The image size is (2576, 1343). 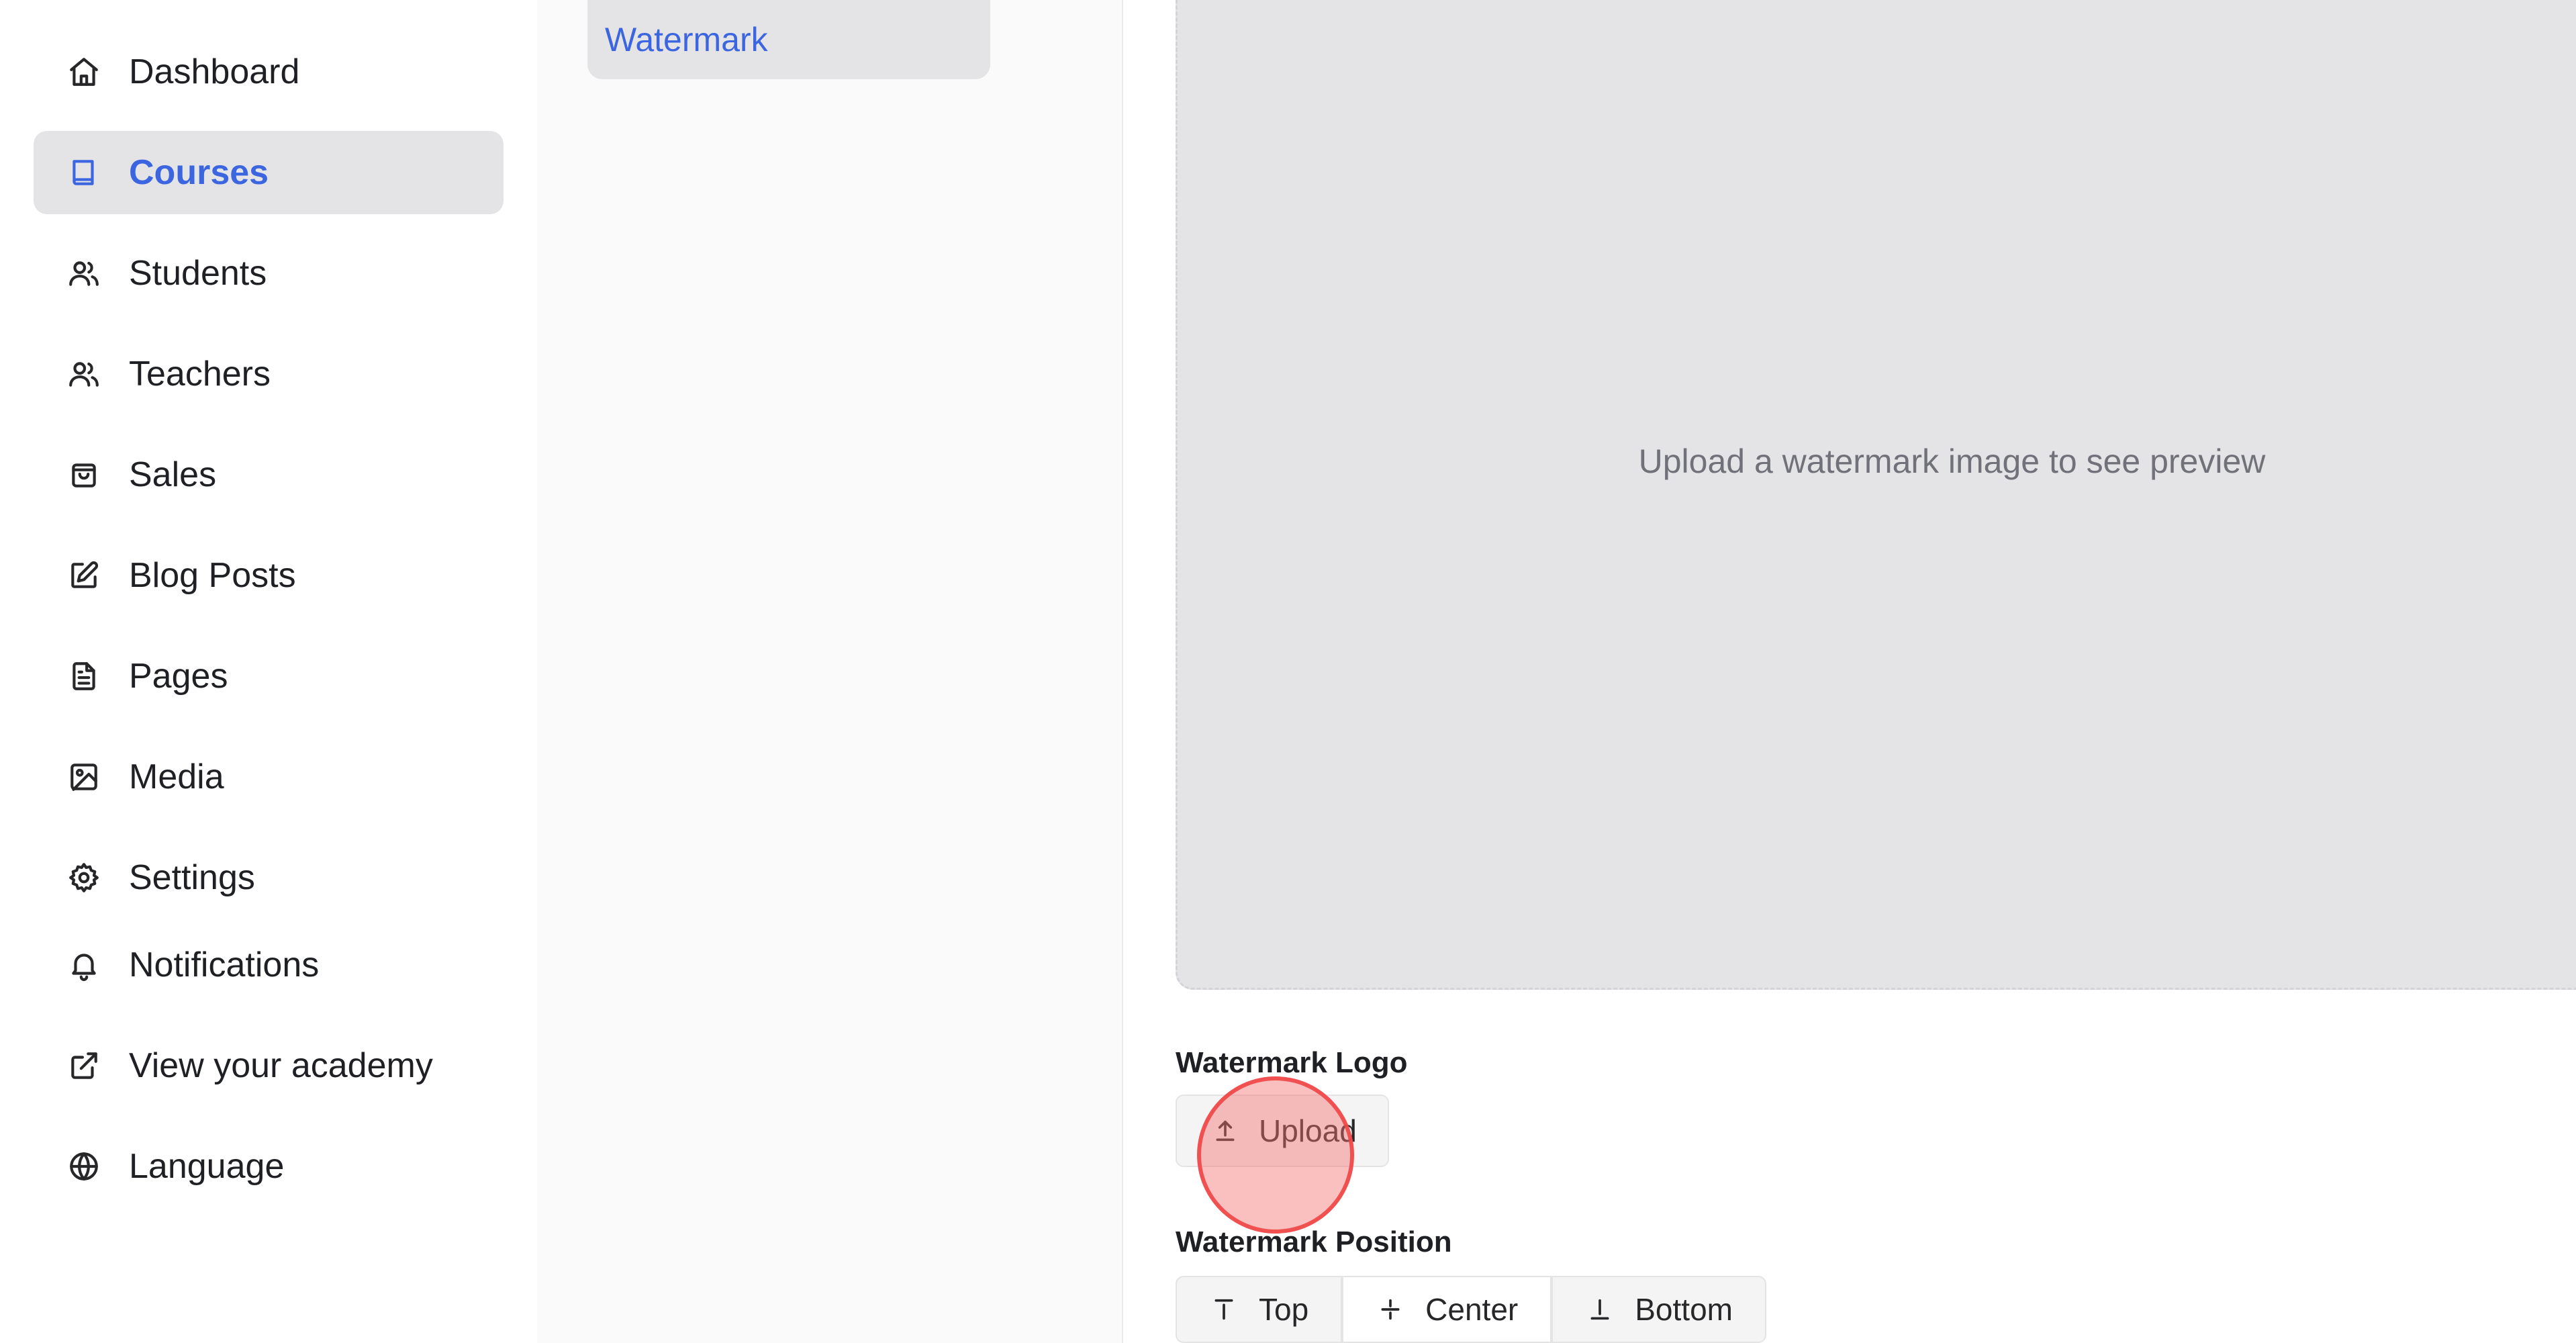 I want to click on sidebar-item-notifications: Notifications, so click(x=269, y=965).